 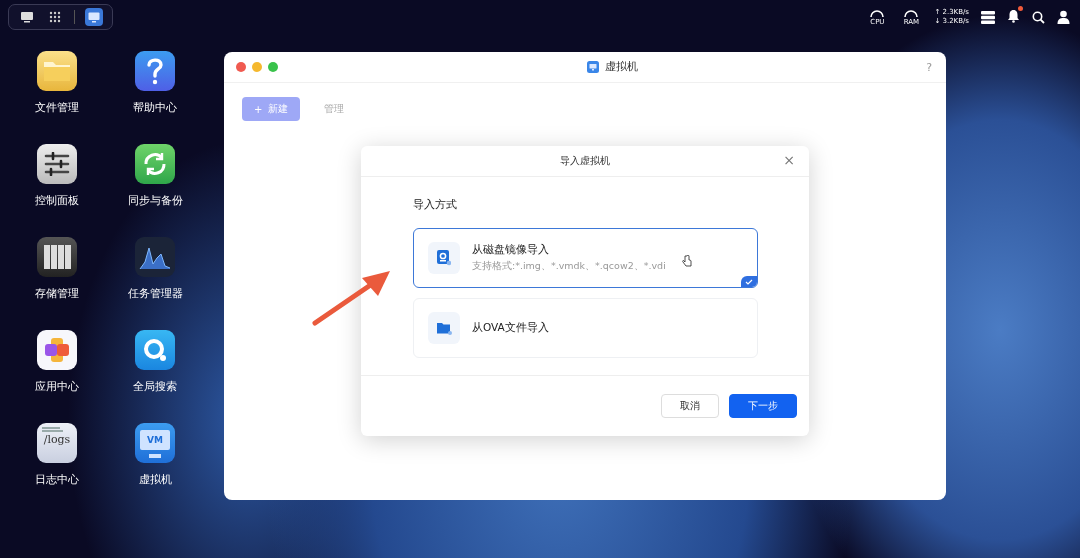 What do you see at coordinates (988, 17) in the screenshot?
I see `server-icon` at bounding box center [988, 17].